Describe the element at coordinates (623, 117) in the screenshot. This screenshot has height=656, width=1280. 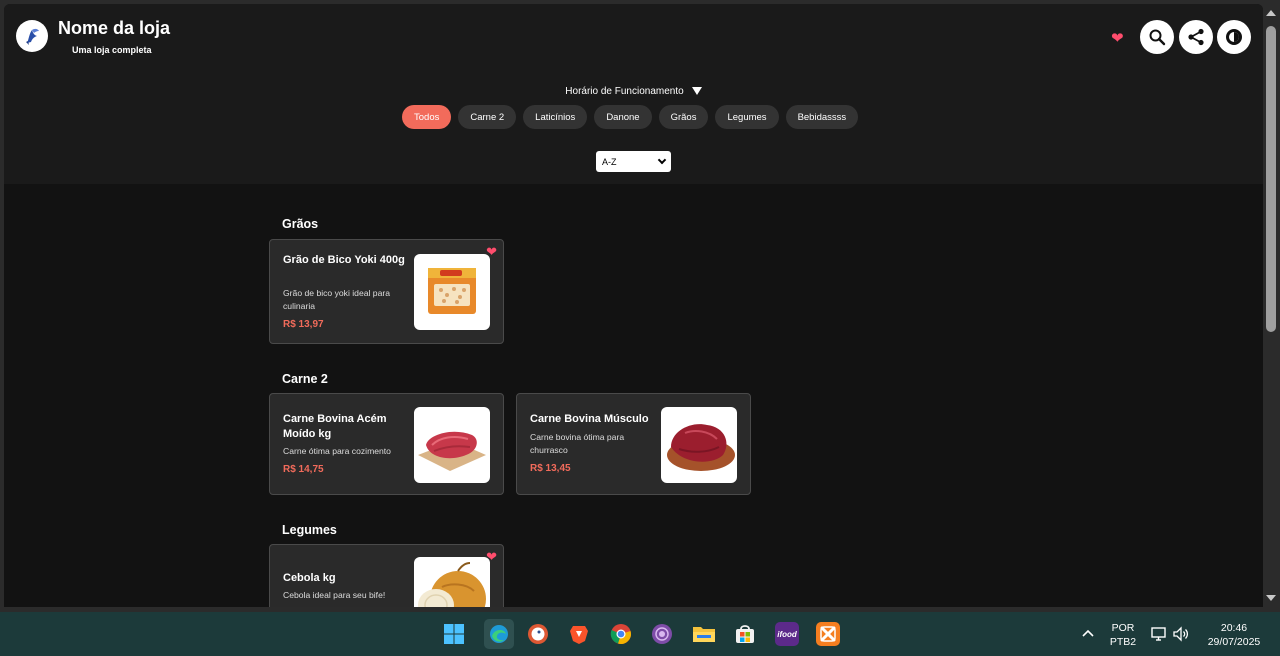
I see `category-chip-danone: Danone` at that location.